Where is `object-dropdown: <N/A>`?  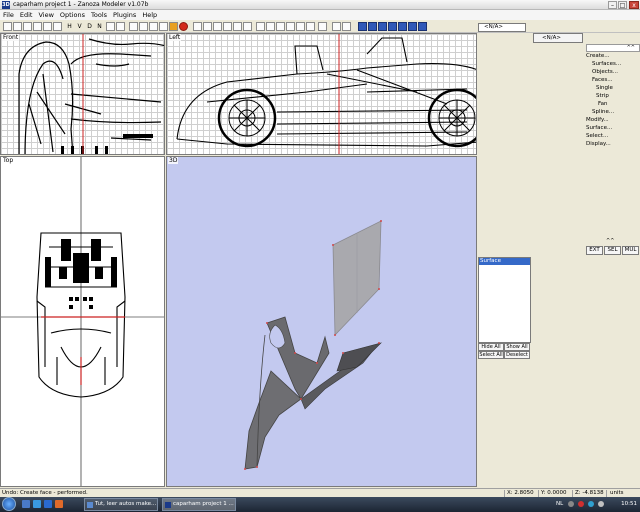
object-dropdown: <N/A> is located at coordinates (558, 38).